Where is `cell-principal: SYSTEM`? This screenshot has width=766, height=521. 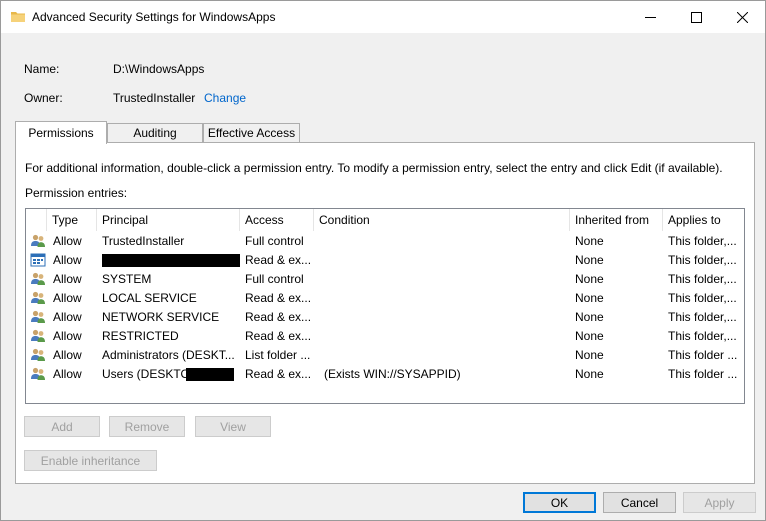
cell-principal: SYSTEM is located at coordinates (127, 279).